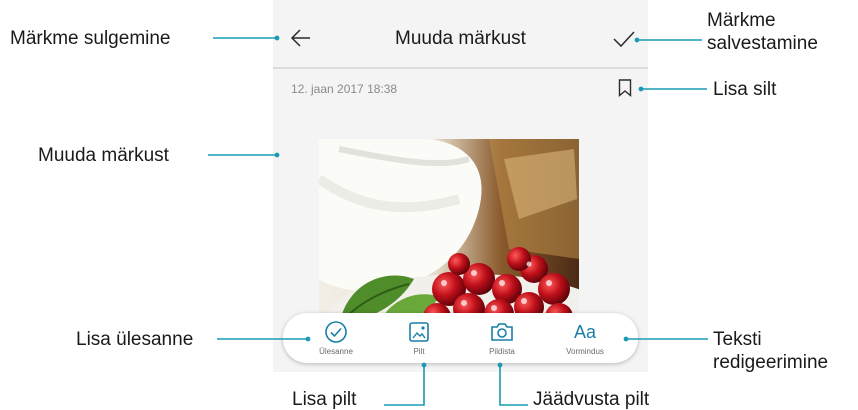 The image size is (858, 410). I want to click on label-add-tag: Lisa silt, so click(745, 89).